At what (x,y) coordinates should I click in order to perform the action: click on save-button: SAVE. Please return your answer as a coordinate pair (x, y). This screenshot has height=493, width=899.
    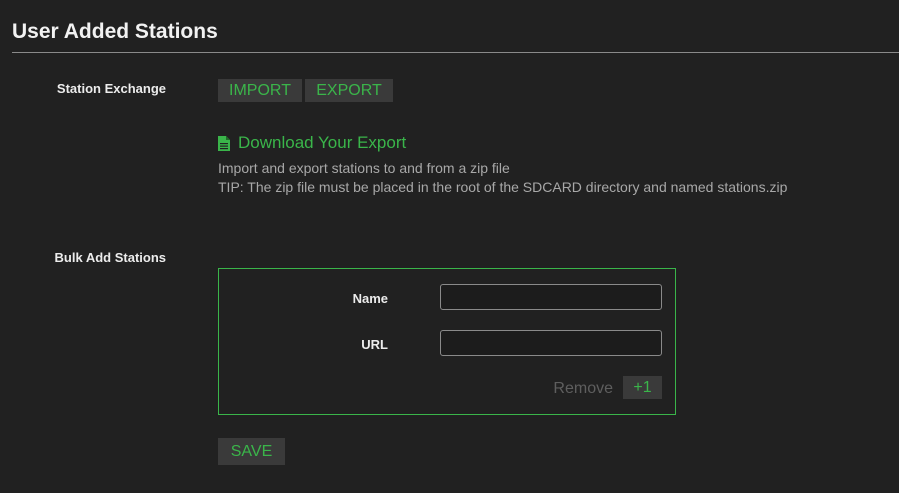
    Looking at the image, I should click on (251, 451).